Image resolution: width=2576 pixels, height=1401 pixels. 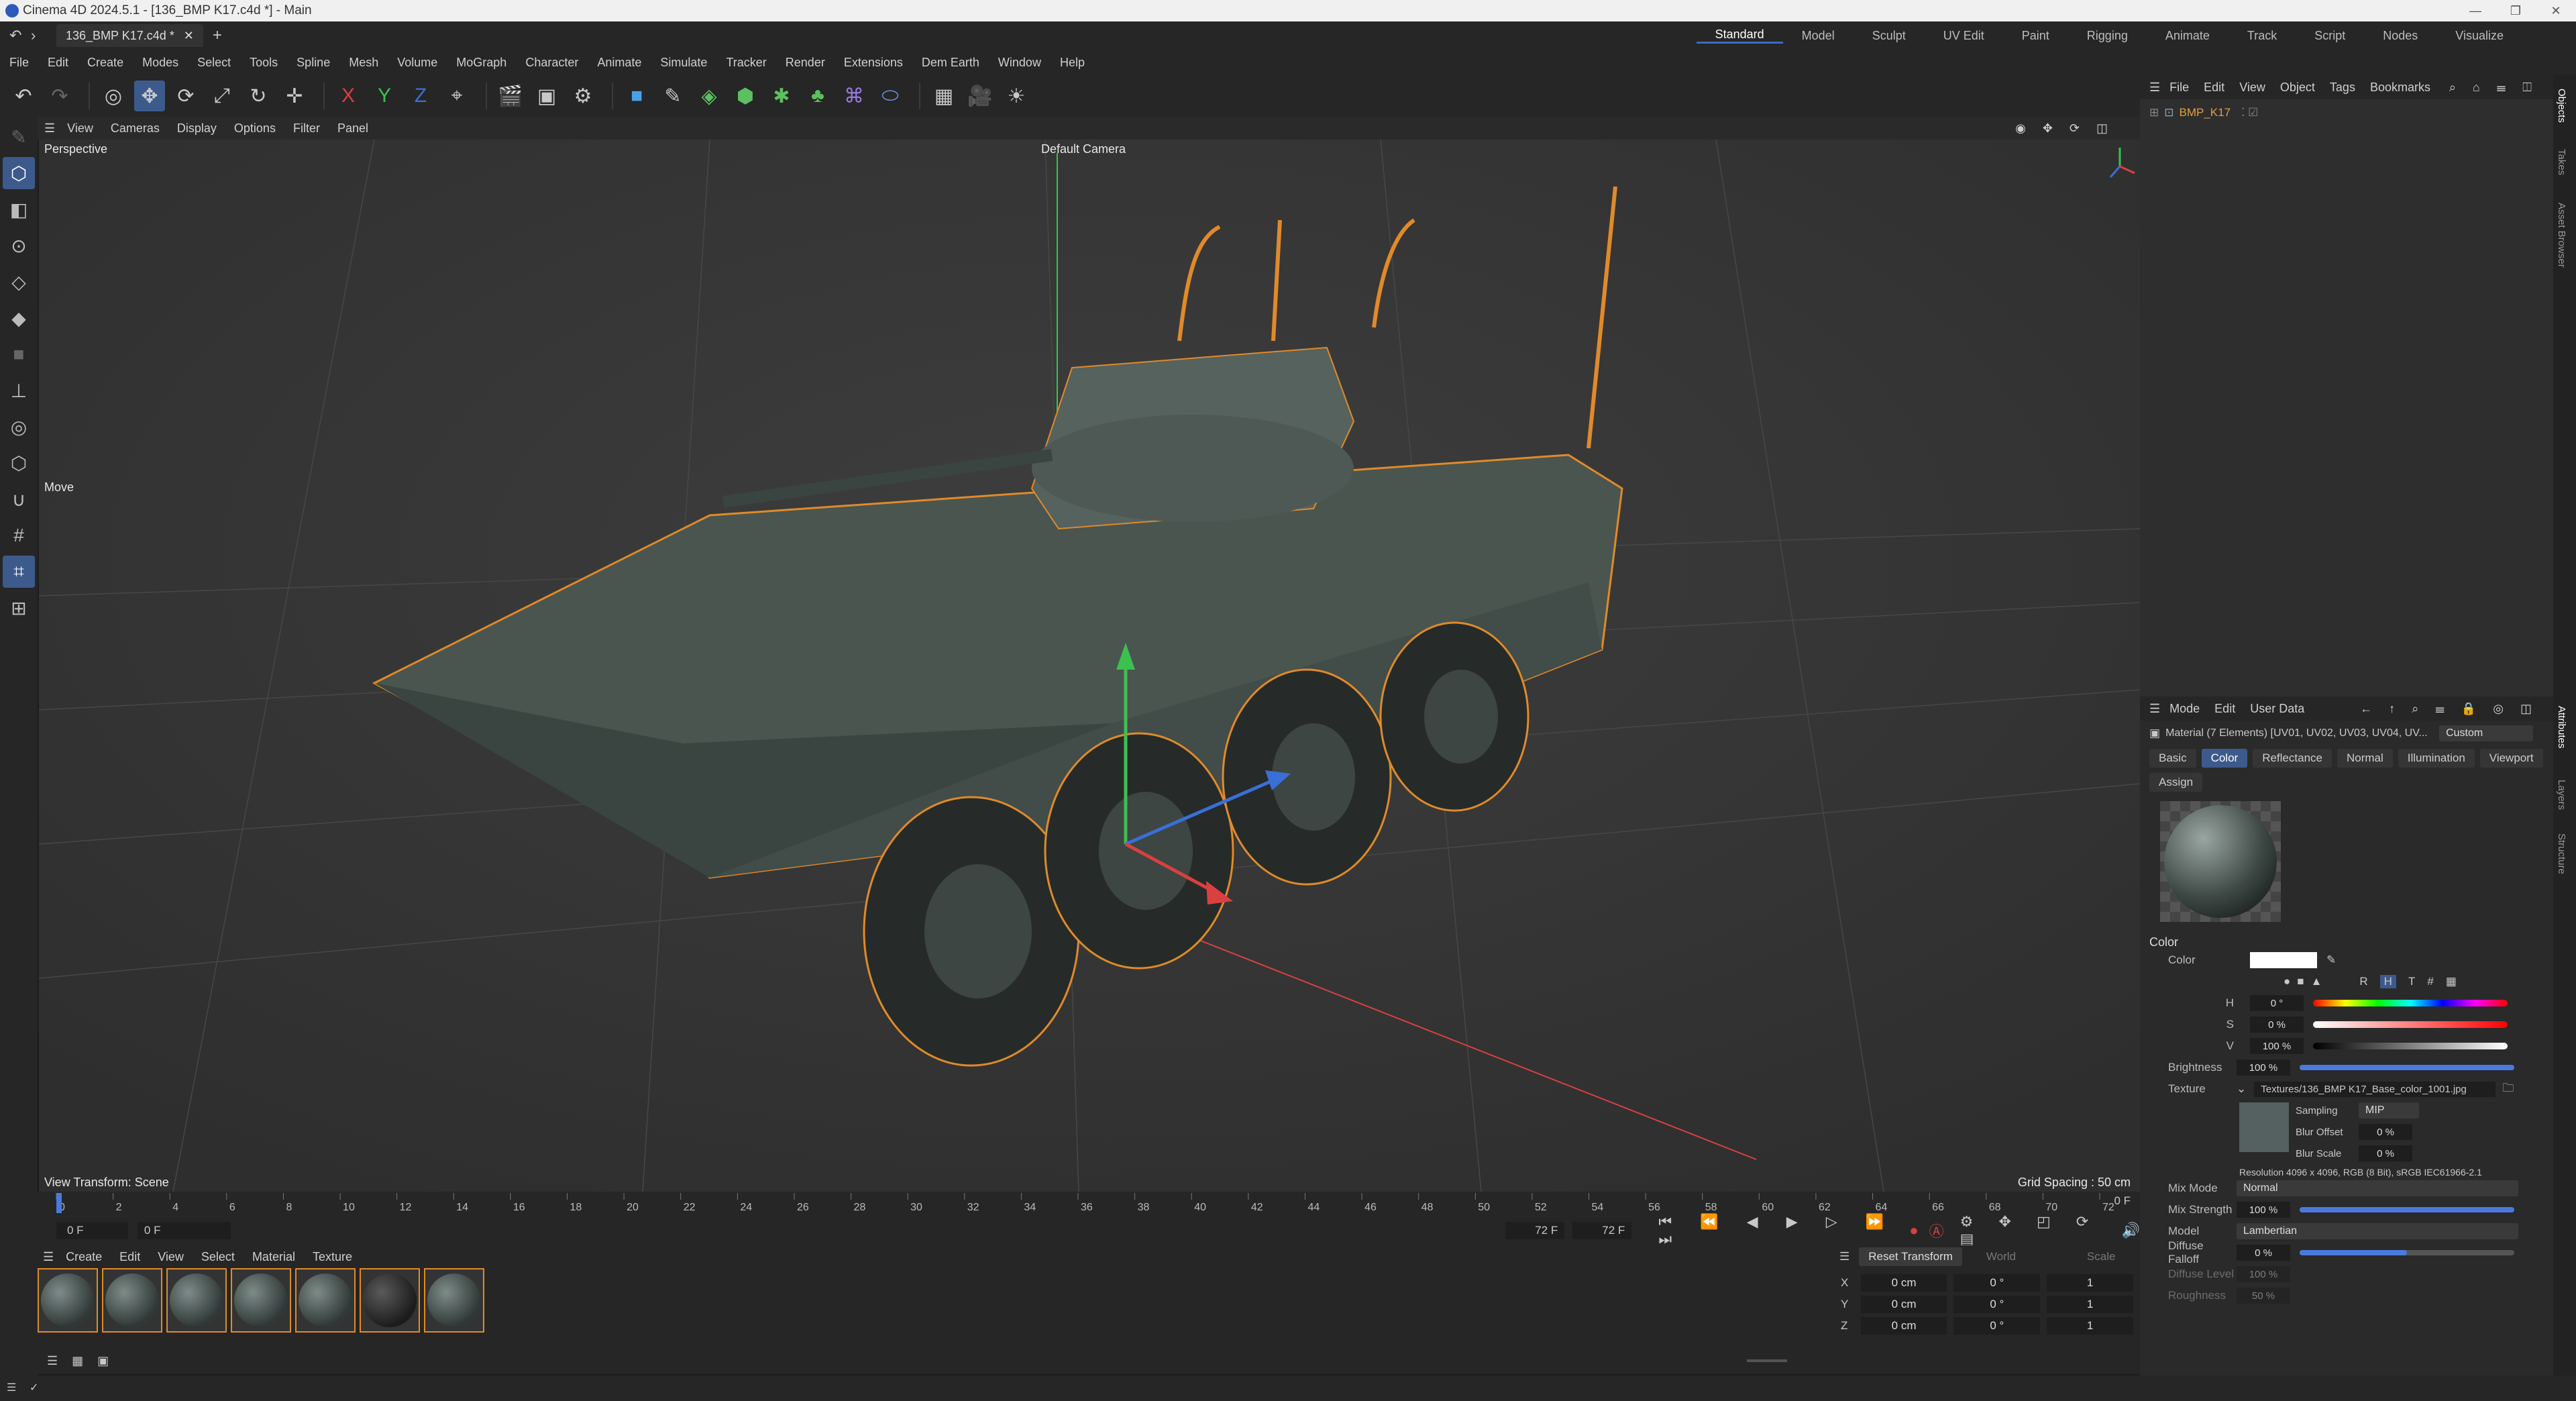 What do you see at coordinates (619, 63) in the screenshot?
I see `menu-animate: Animate` at bounding box center [619, 63].